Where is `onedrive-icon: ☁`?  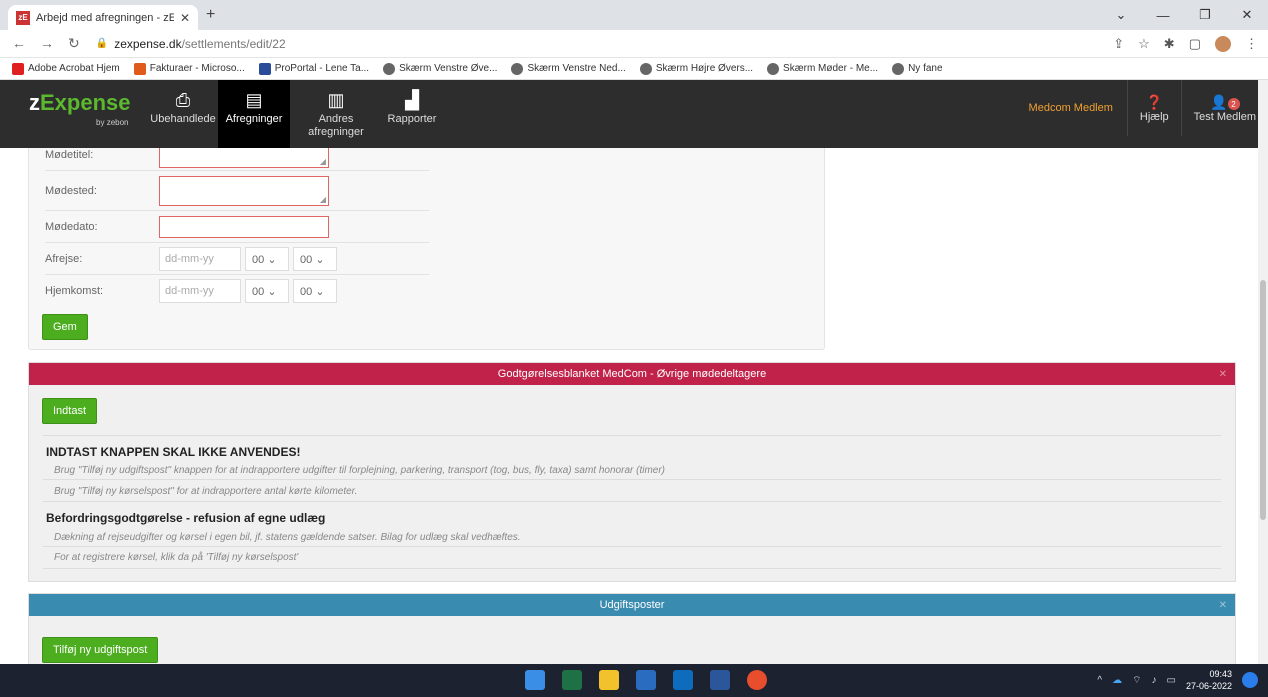 onedrive-icon: ☁ is located at coordinates (1117, 680).